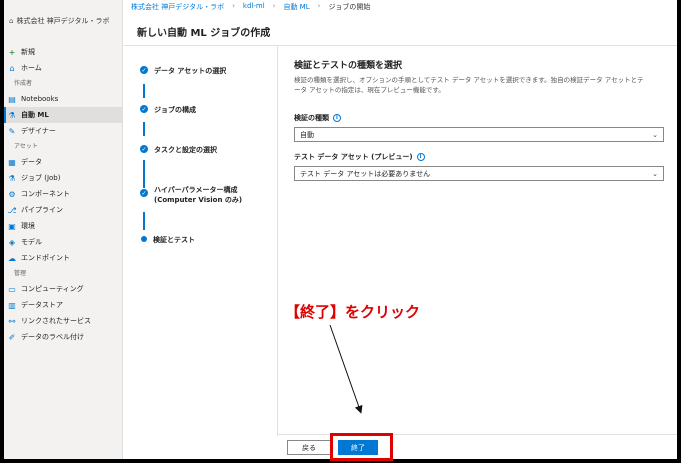 This screenshot has height=463, width=681. Describe the element at coordinates (168, 110) in the screenshot. I see `step-configure-job: ✓ ジョブの構成` at that location.